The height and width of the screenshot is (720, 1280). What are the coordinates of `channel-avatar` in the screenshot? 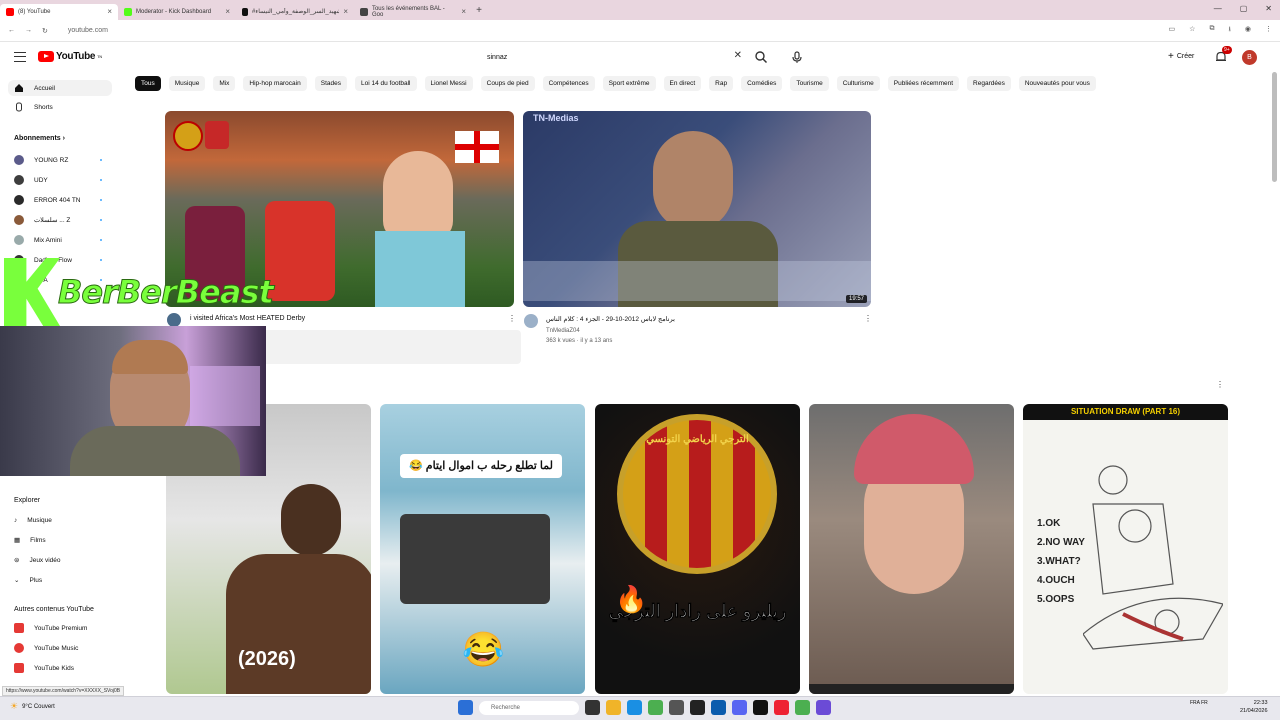 It's located at (531, 321).